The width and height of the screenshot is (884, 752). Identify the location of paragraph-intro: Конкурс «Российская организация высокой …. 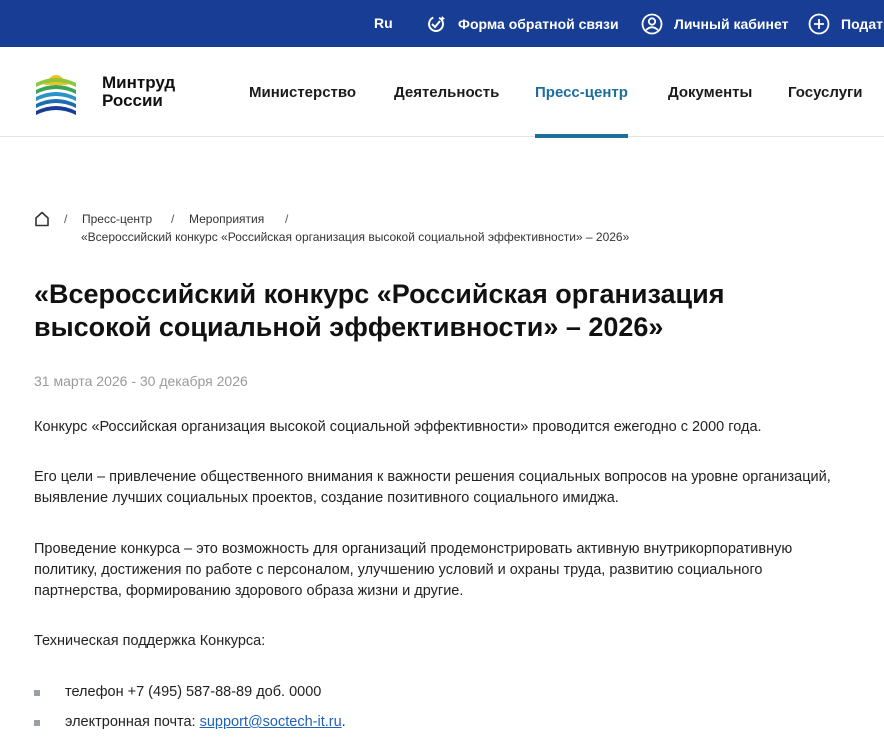
(398, 427).